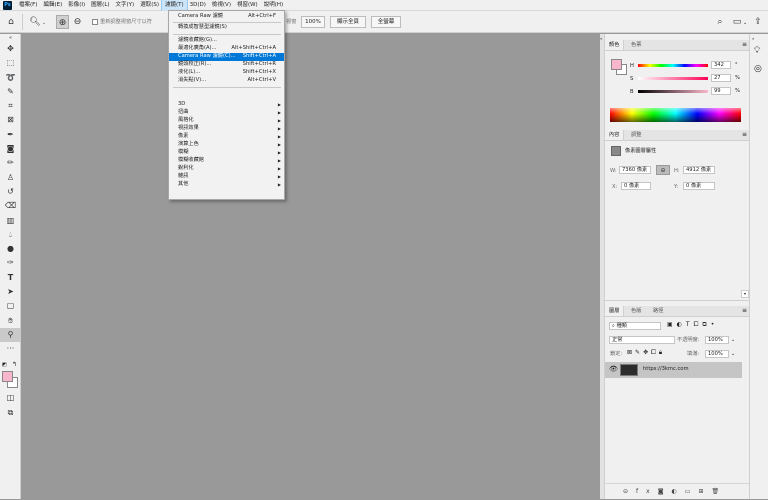  I want to click on zoom-in-icon: ⊕, so click(62, 22).